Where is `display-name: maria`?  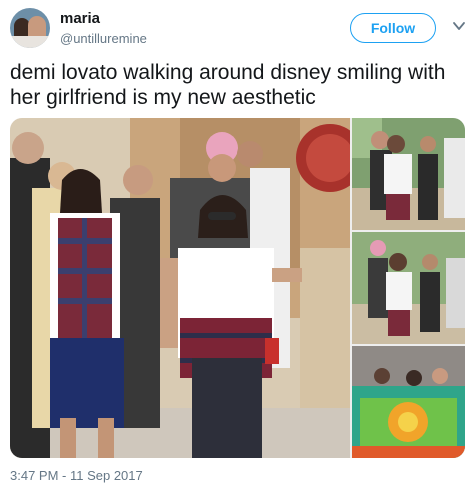 display-name: maria is located at coordinates (103, 19).